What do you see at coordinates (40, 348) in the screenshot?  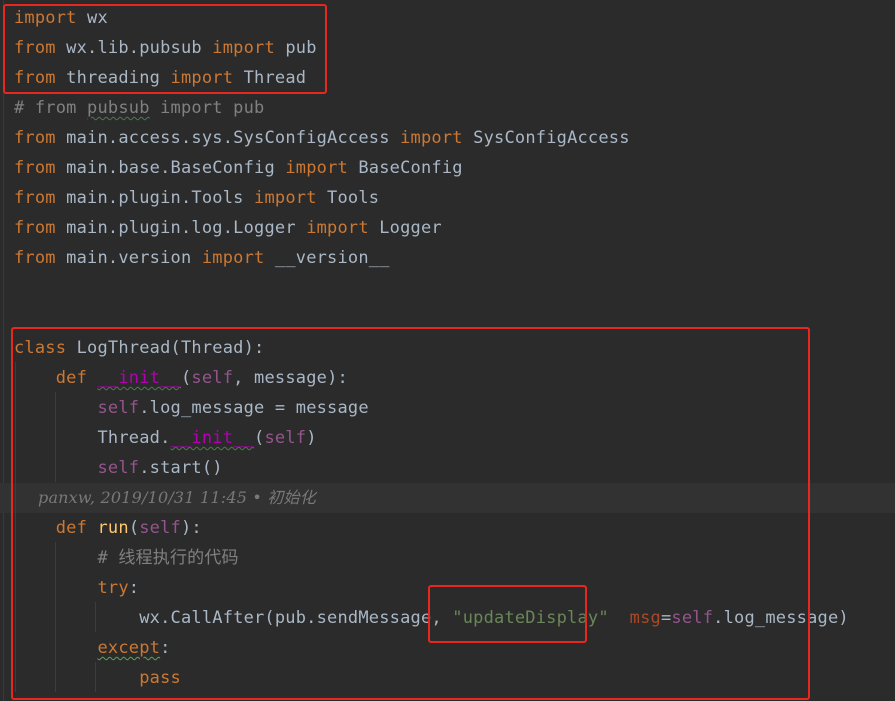 I see `code-token: class` at bounding box center [40, 348].